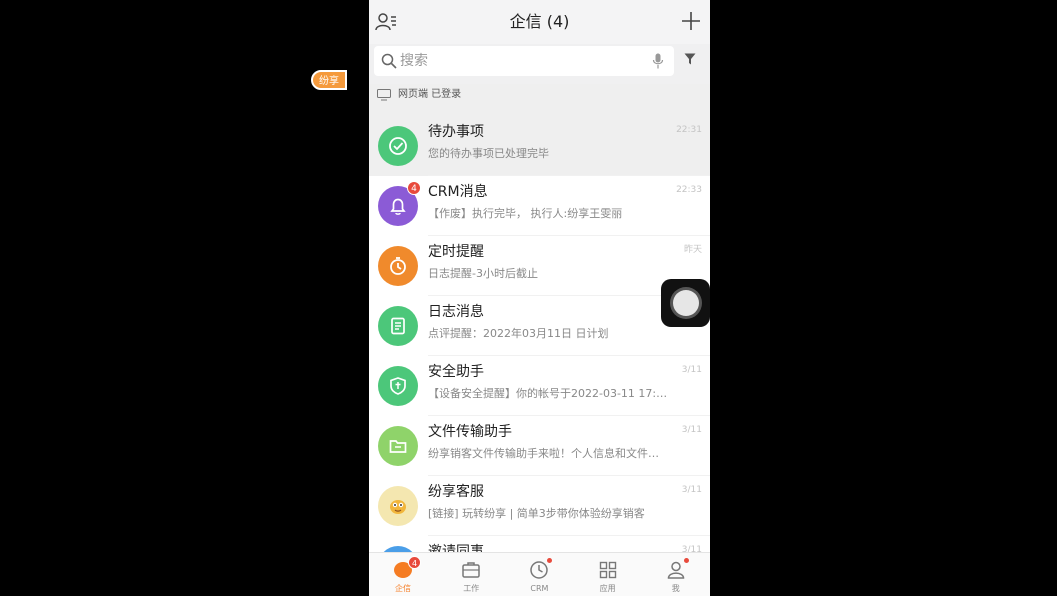 This screenshot has width=1057, height=596. I want to click on unread-badge: 4, so click(414, 188).